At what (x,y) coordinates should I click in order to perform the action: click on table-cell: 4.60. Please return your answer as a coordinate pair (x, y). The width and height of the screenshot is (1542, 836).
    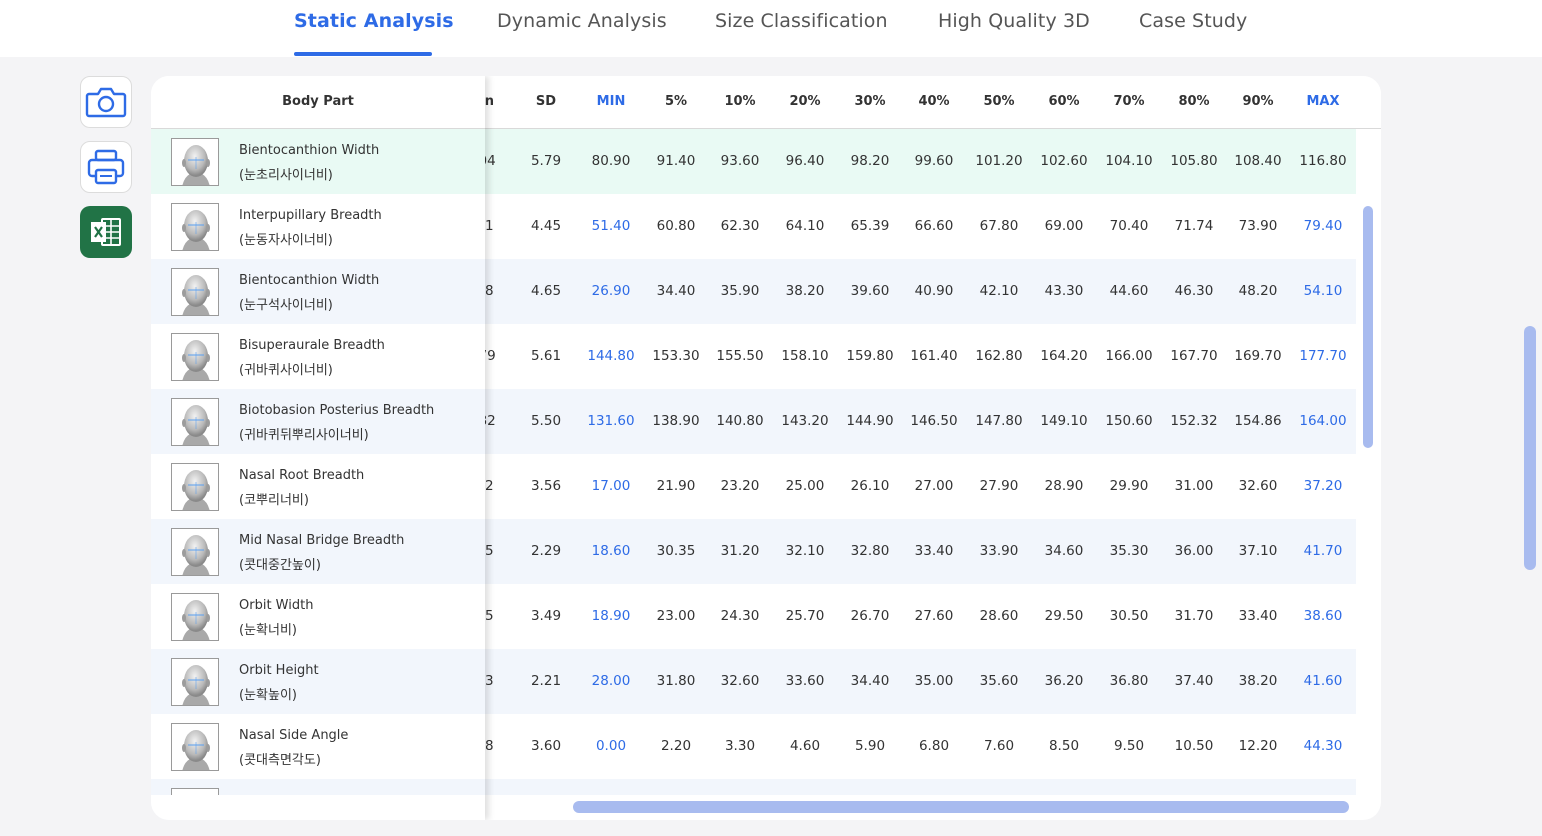
    Looking at the image, I should click on (805, 746).